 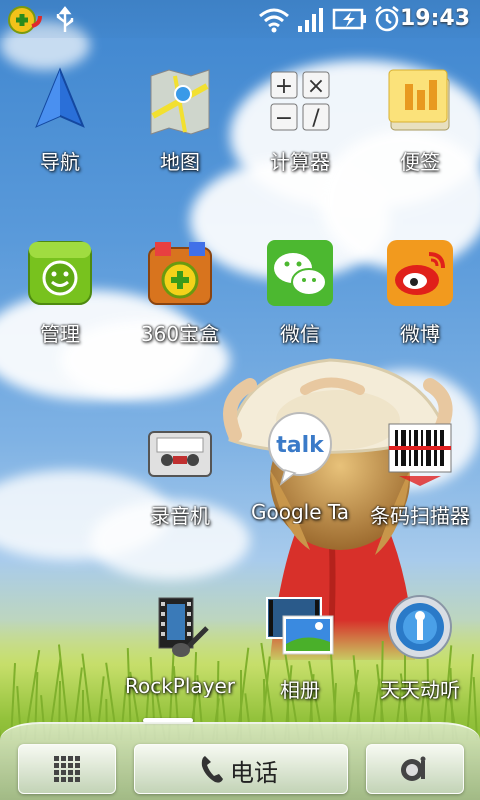 I want to click on app-label: 计算器, so click(x=300, y=162).